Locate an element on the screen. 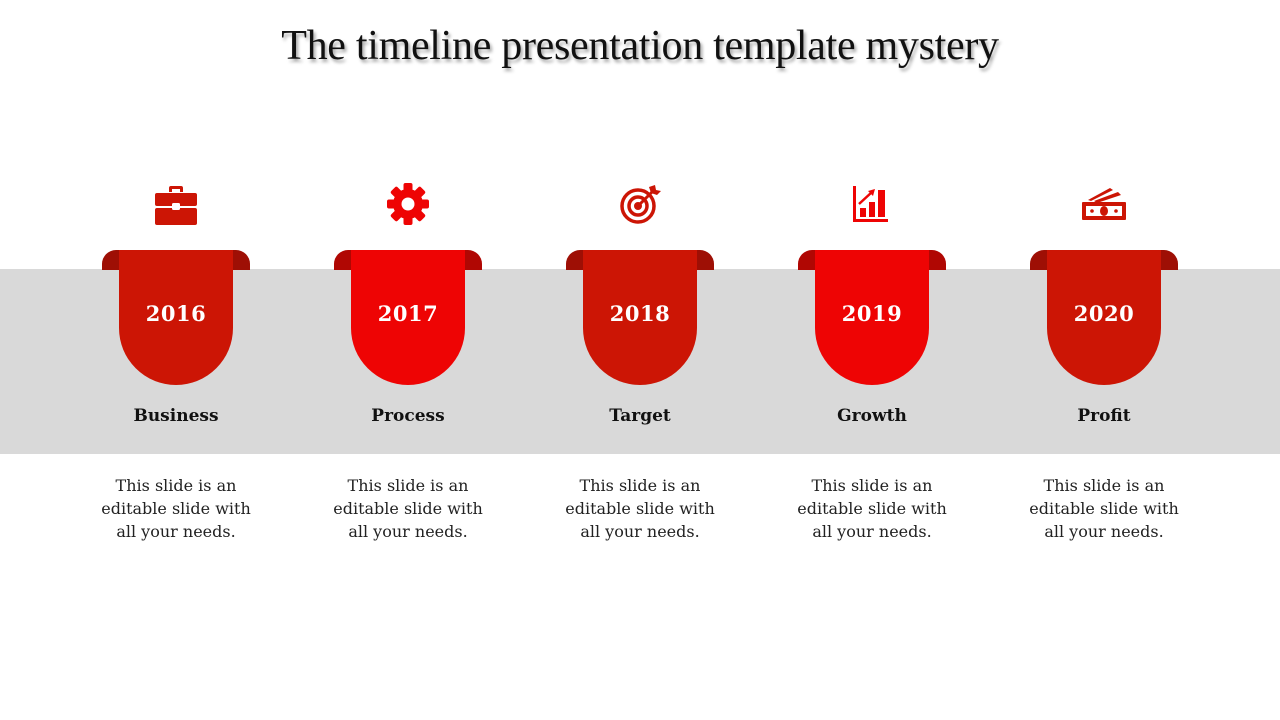 The width and height of the screenshot is (1280, 720). item-title: Target is located at coordinates (640, 416).